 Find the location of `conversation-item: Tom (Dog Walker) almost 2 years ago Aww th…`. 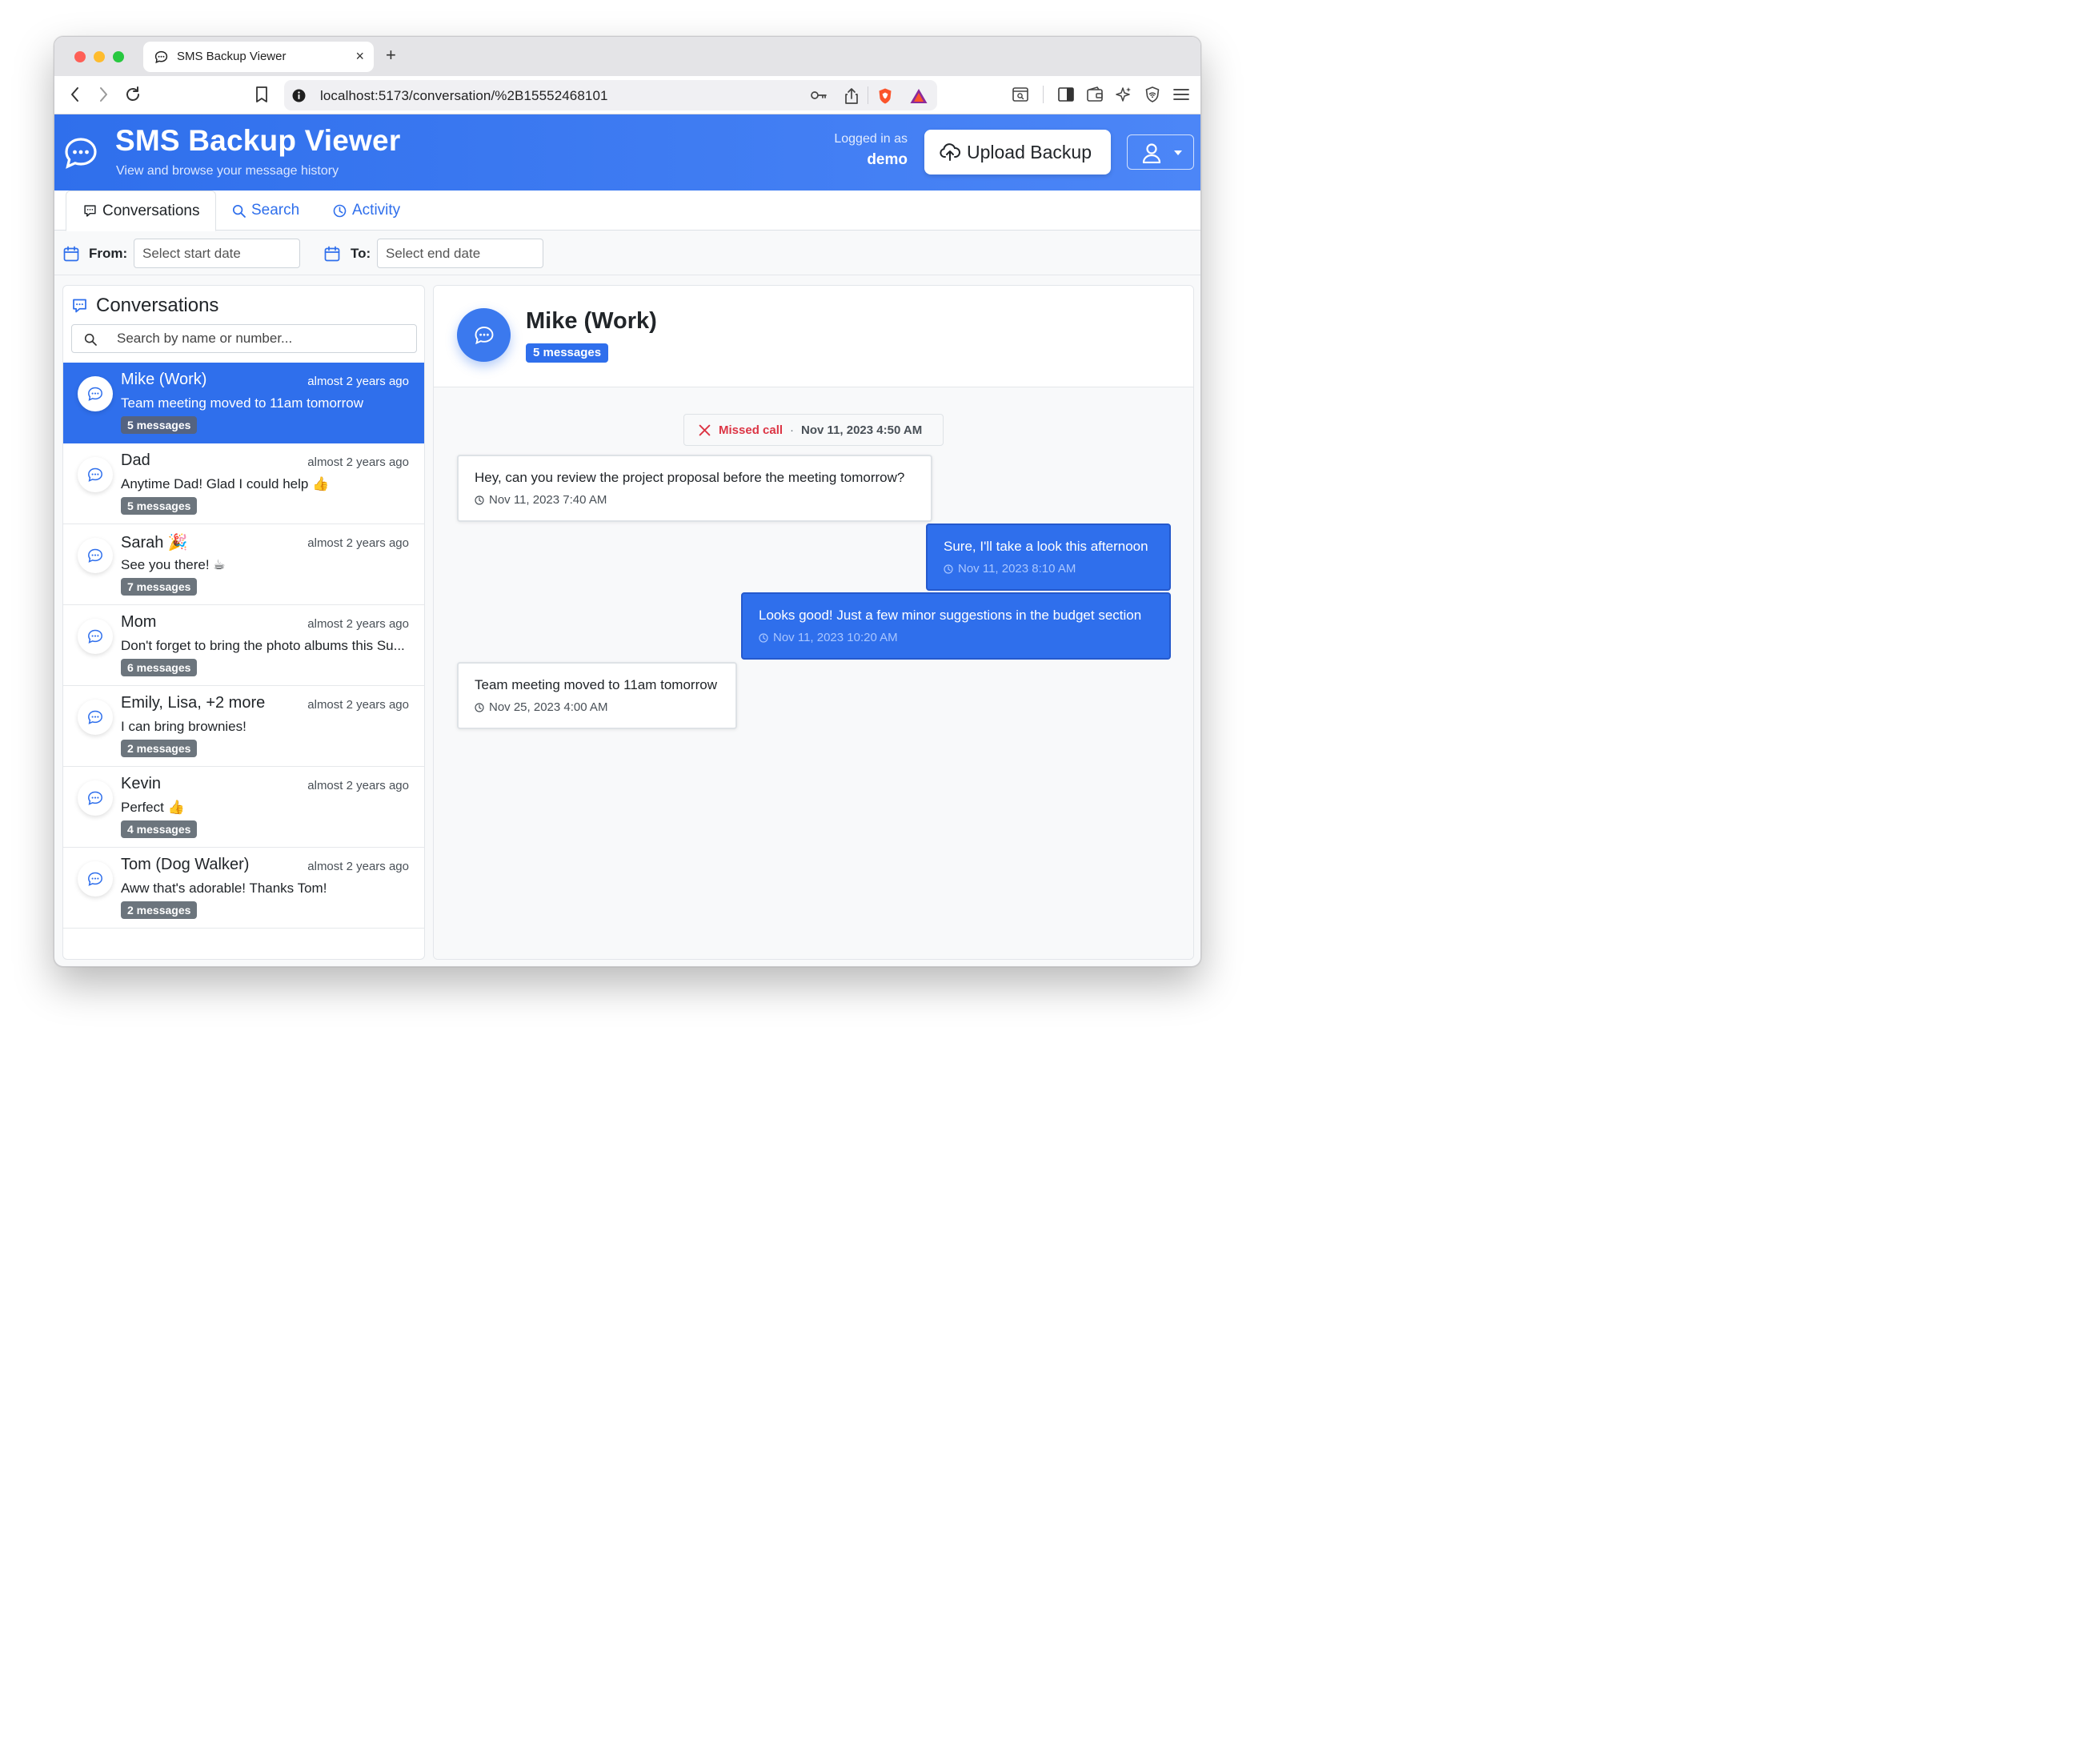

conversation-item: Tom (Dog Walker) almost 2 years ago Aww th… is located at coordinates (243, 889).